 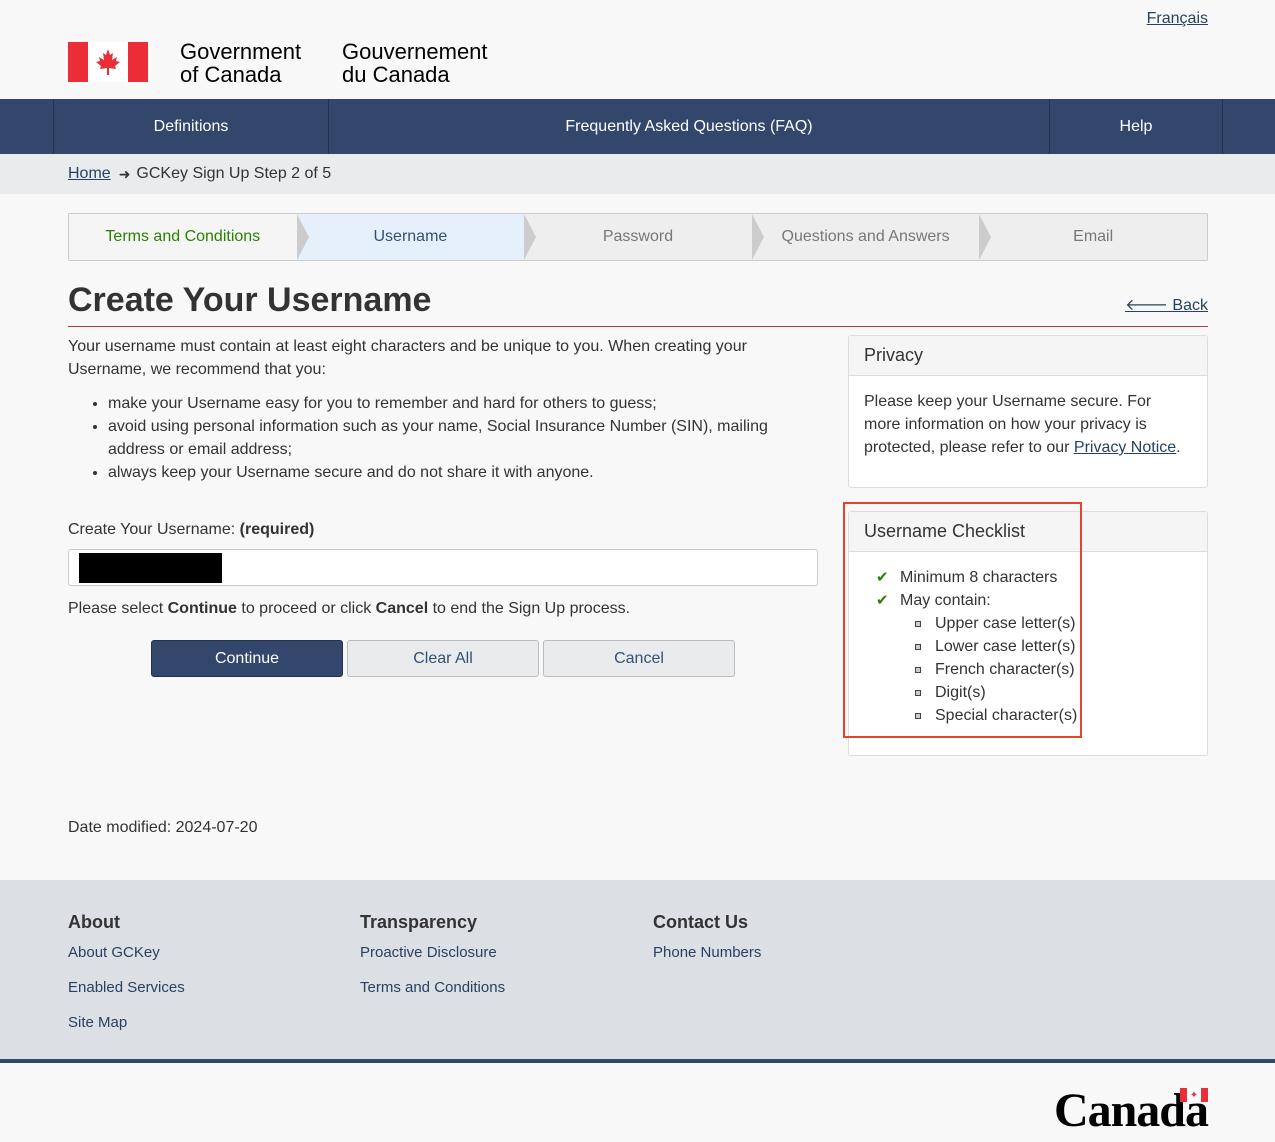 I want to click on cancel-button: Cancel, so click(x=639, y=658).